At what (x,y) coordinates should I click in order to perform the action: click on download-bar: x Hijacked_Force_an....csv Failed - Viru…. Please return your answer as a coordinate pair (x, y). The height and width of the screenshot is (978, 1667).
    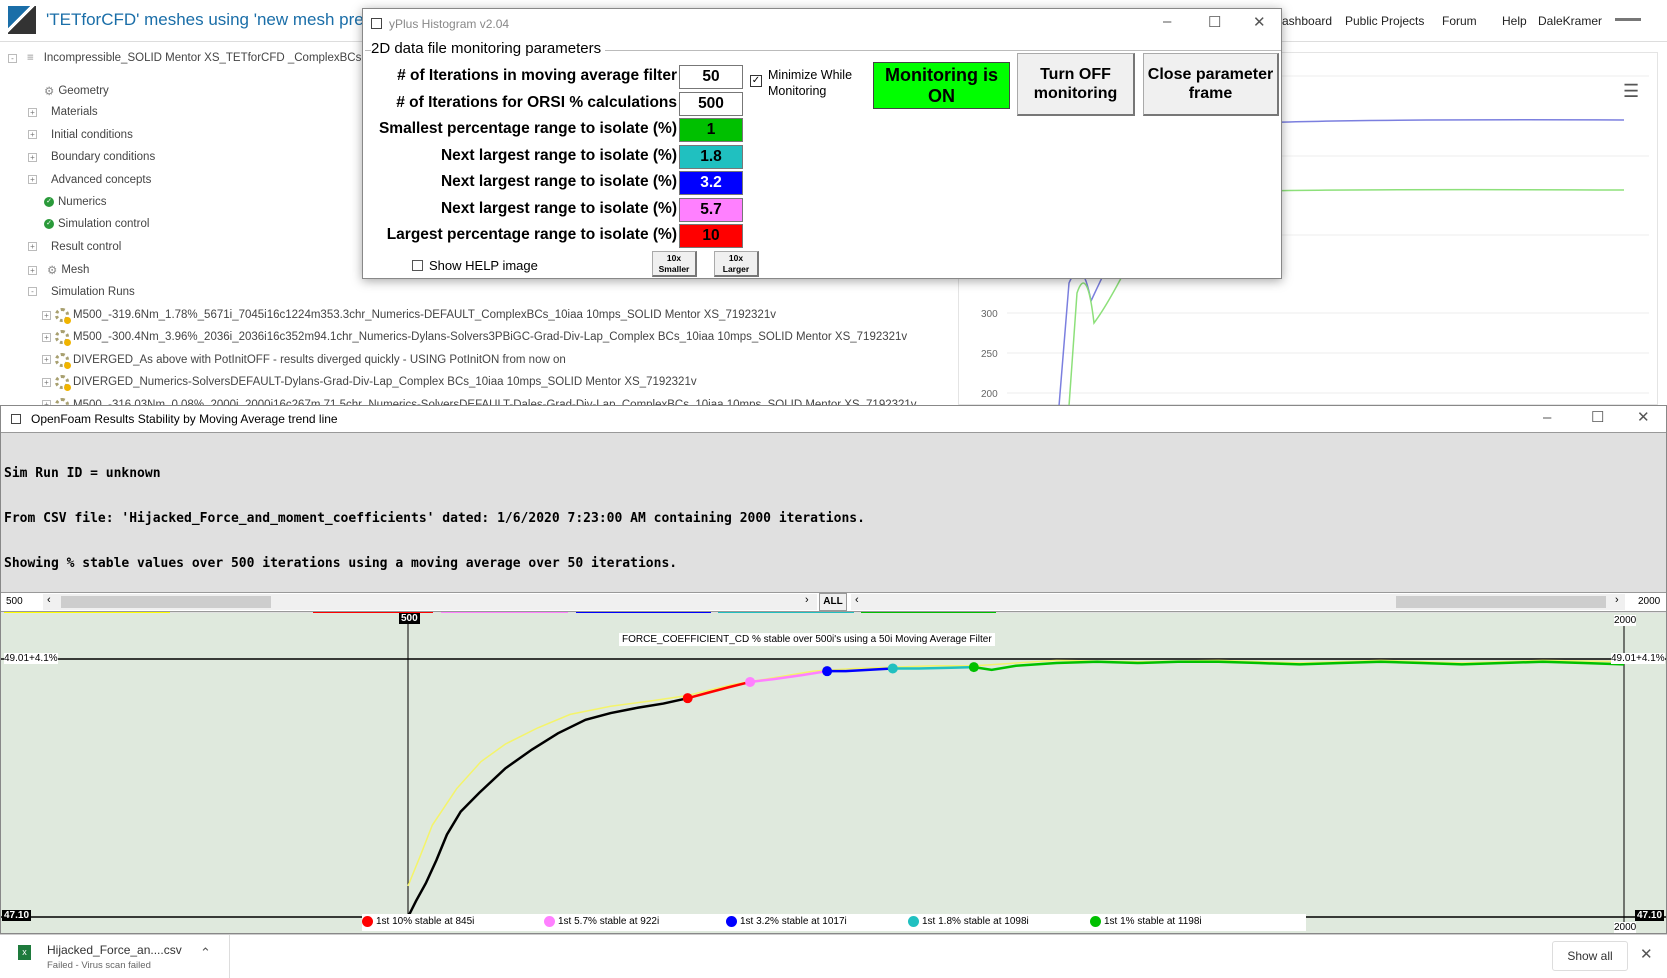
    Looking at the image, I should click on (833, 956).